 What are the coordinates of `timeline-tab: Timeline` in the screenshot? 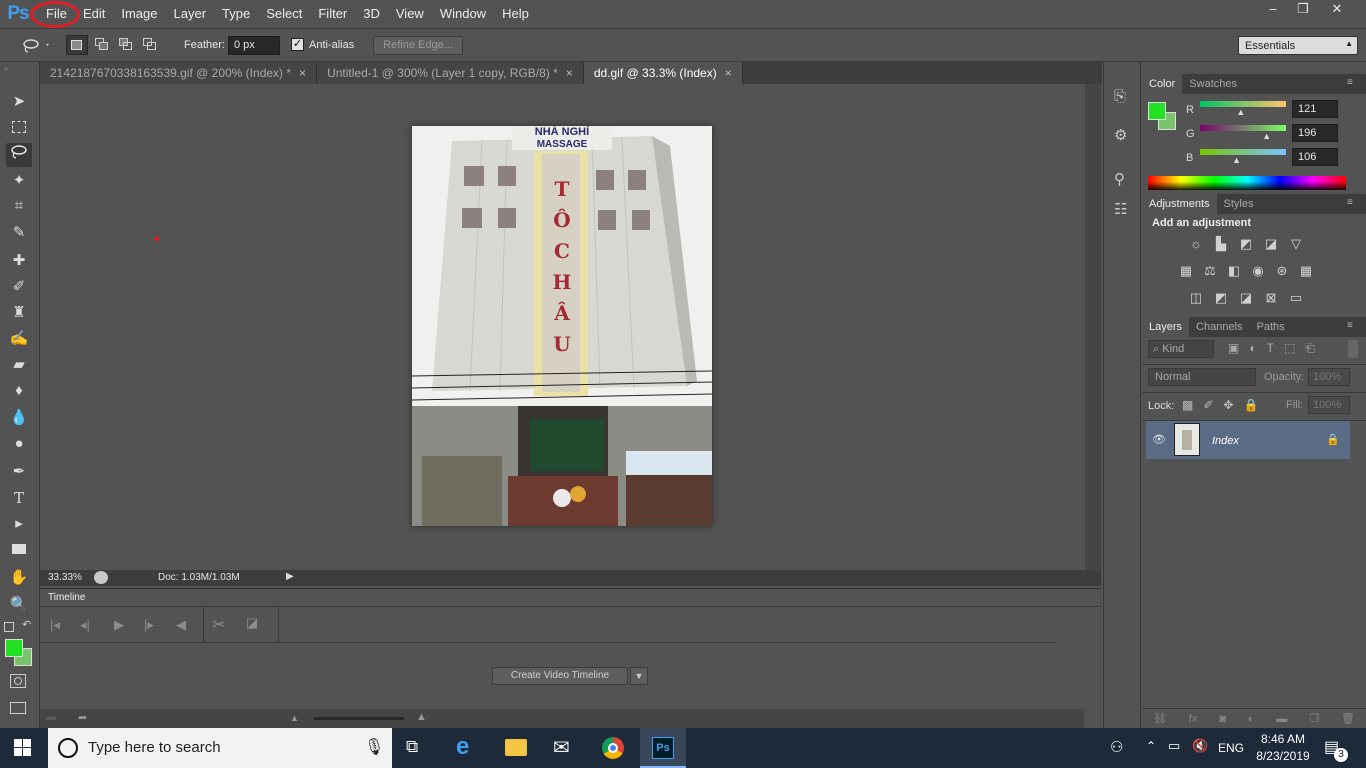 It's located at (67, 598).